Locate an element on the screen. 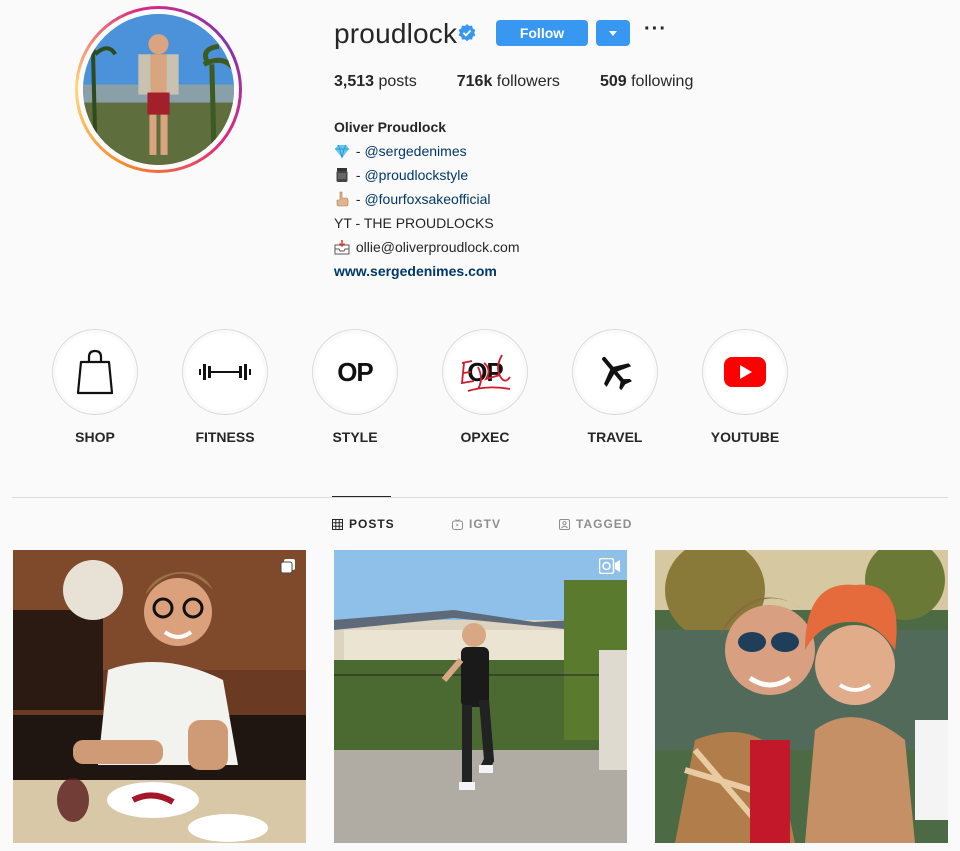  highlight-style-label: STYLE is located at coordinates (355, 437).